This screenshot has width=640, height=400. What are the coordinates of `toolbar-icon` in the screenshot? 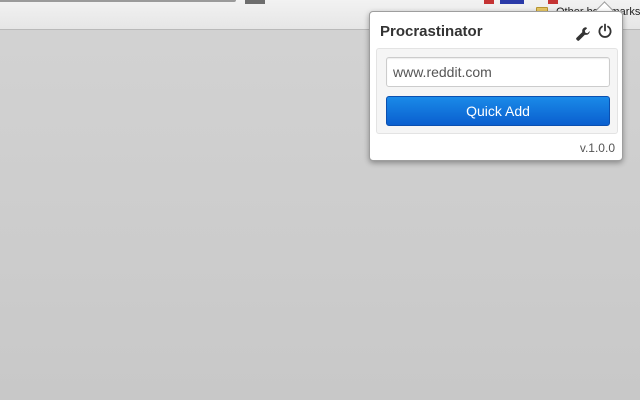 It's located at (255, 2).